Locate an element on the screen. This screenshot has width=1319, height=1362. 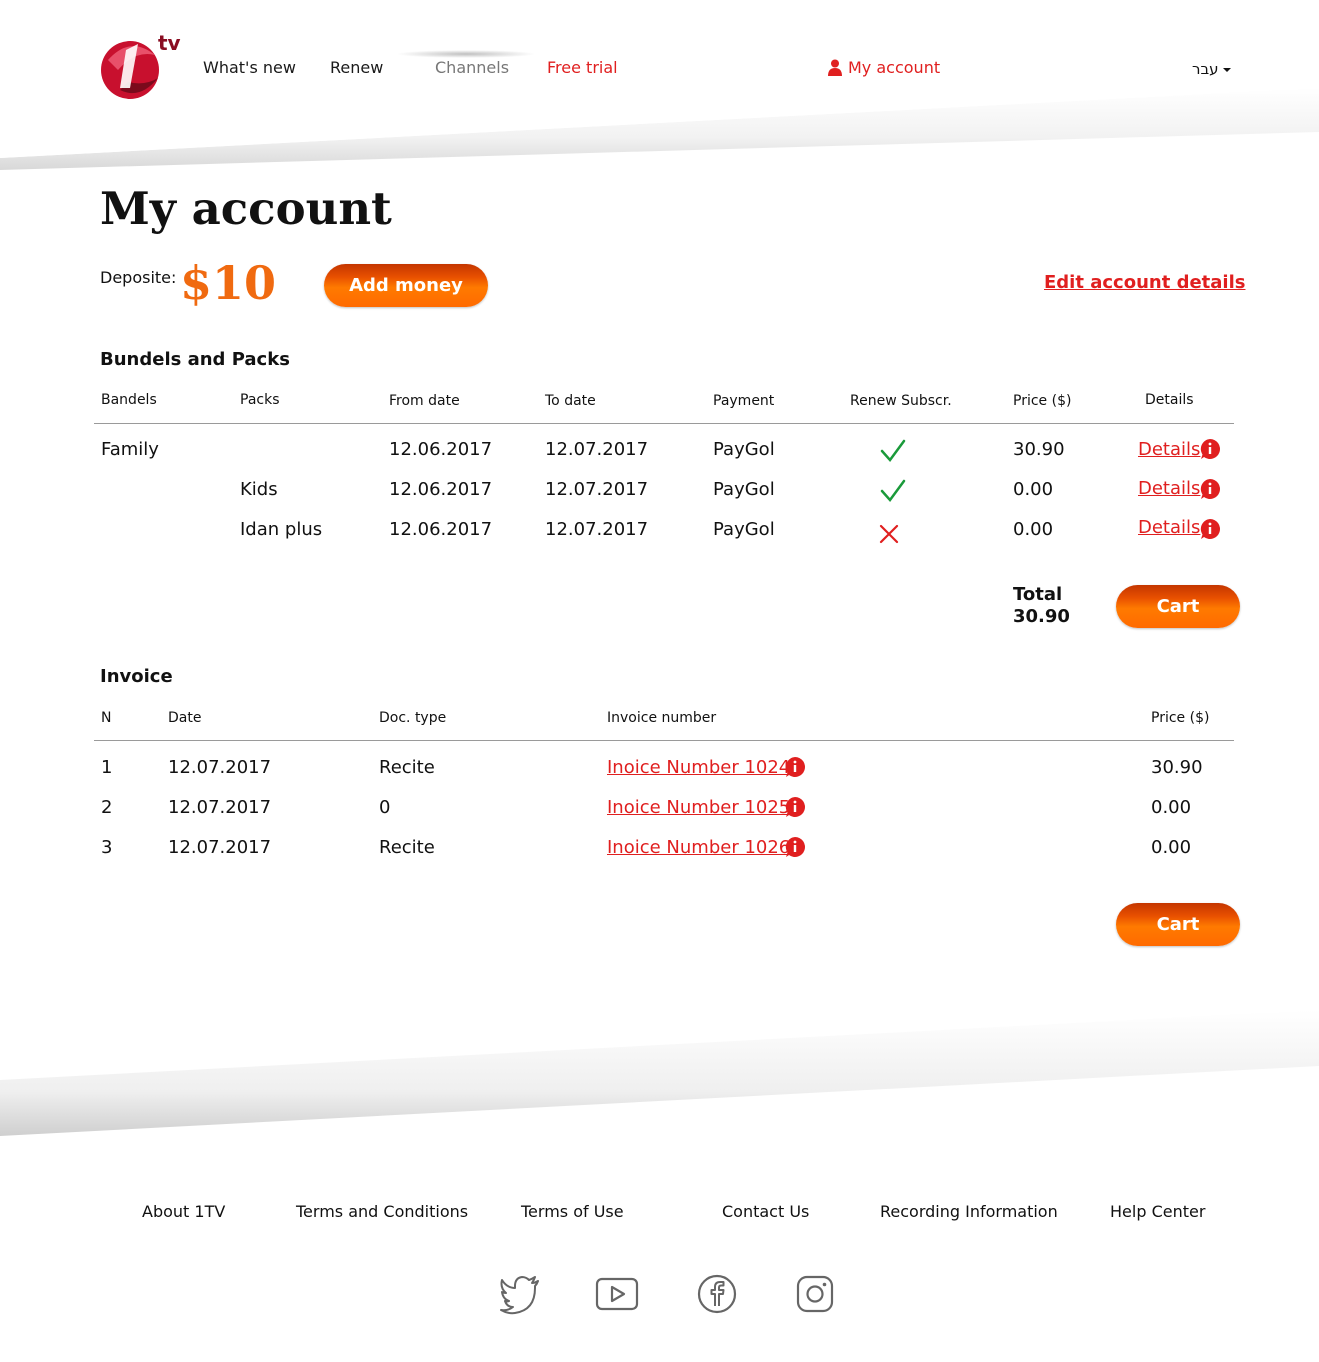
instagram-icon is located at coordinates (815, 1294).